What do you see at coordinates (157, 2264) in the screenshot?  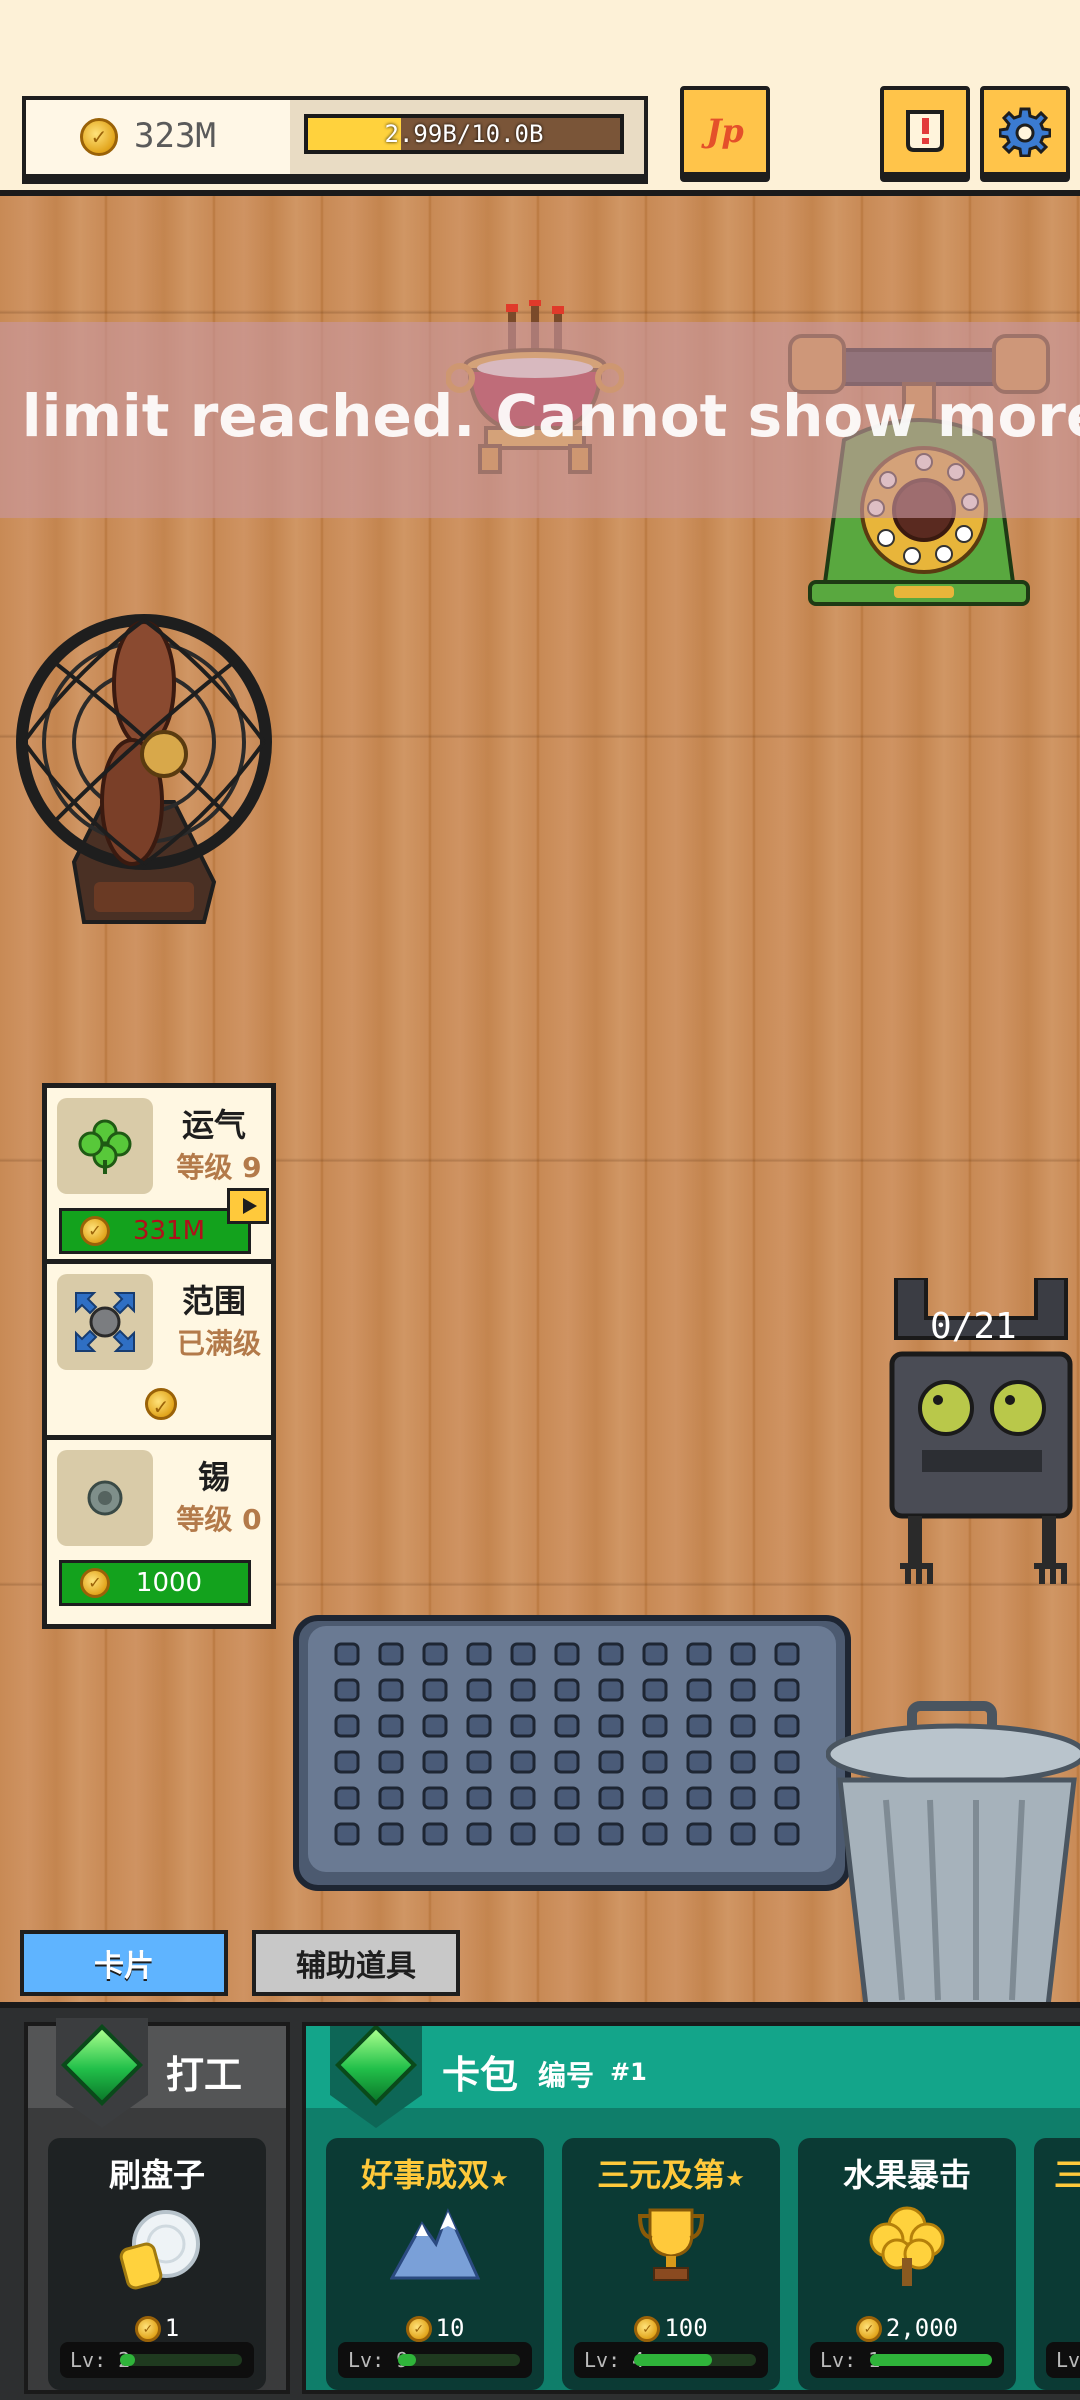 I see `work-card: 刷盘子 1 Lv: 2` at bounding box center [157, 2264].